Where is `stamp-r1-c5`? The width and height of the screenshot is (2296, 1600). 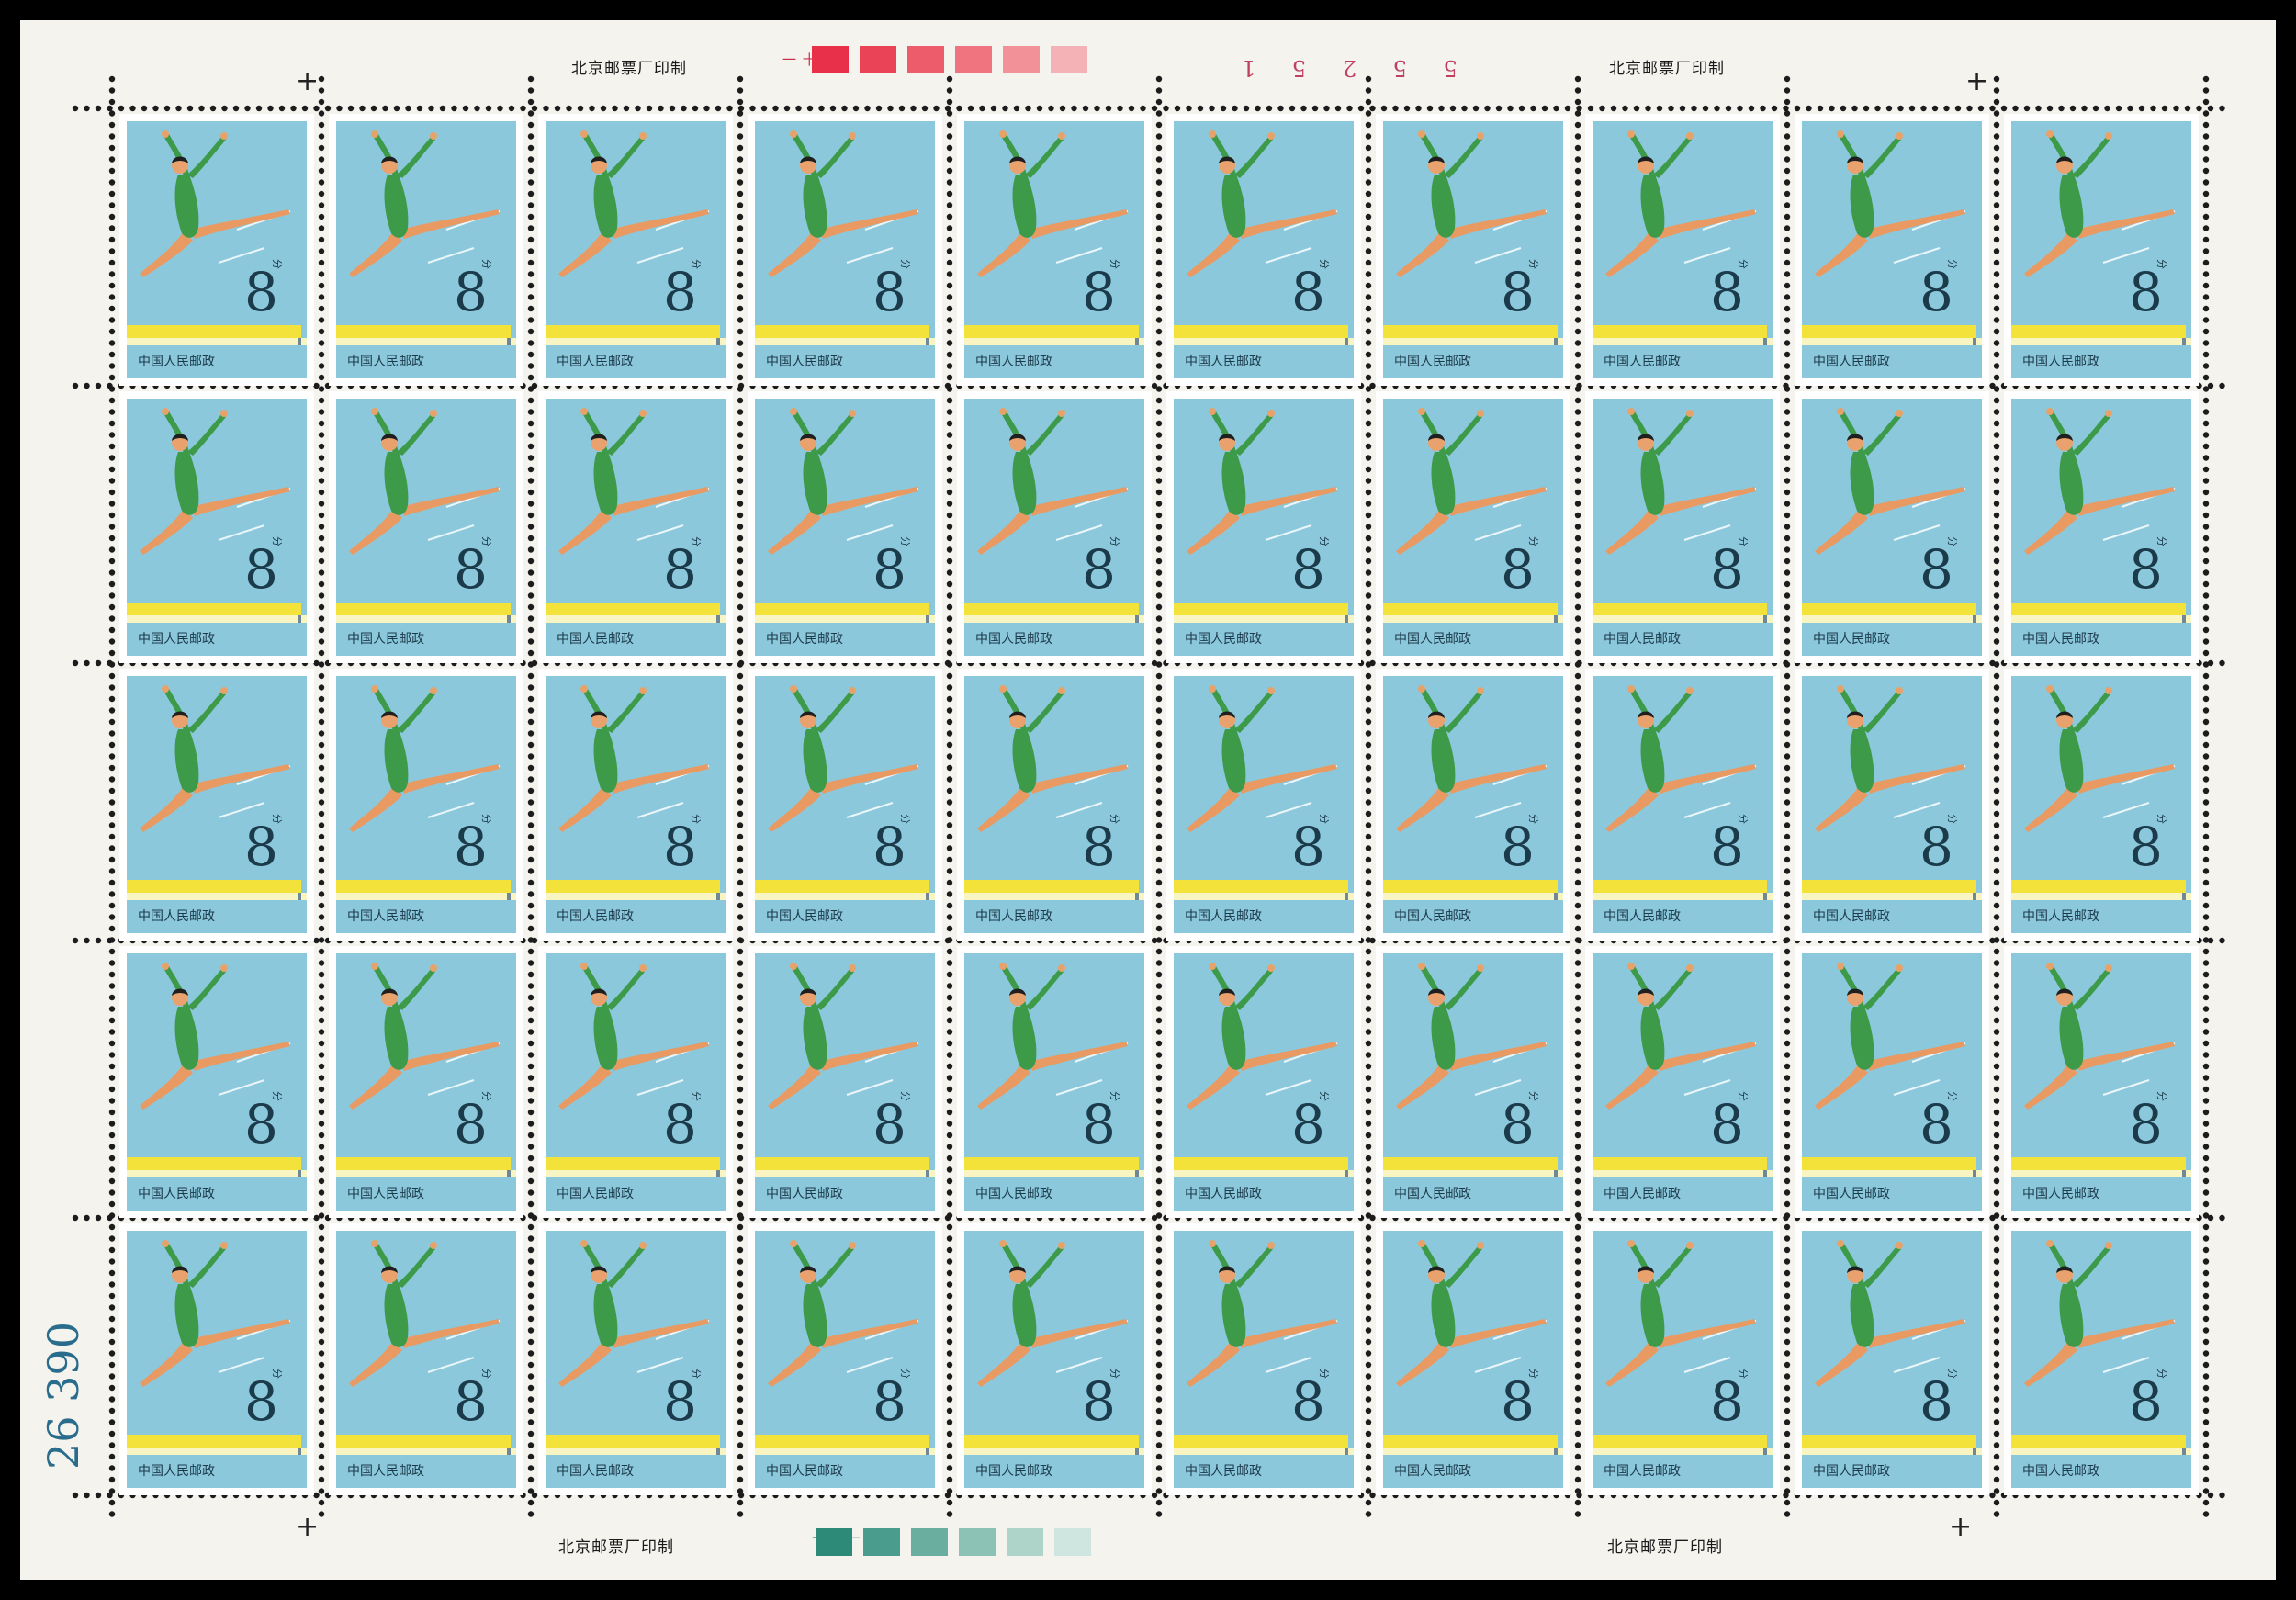
stamp-r1-c5 is located at coordinates (1054, 250).